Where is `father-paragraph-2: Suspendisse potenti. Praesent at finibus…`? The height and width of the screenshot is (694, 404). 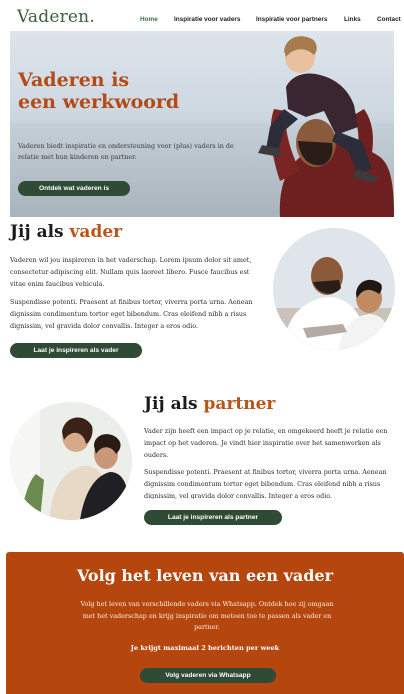
father-paragraph-2: Suspendisse potenti. Praesent at finibus… is located at coordinates (131, 314).